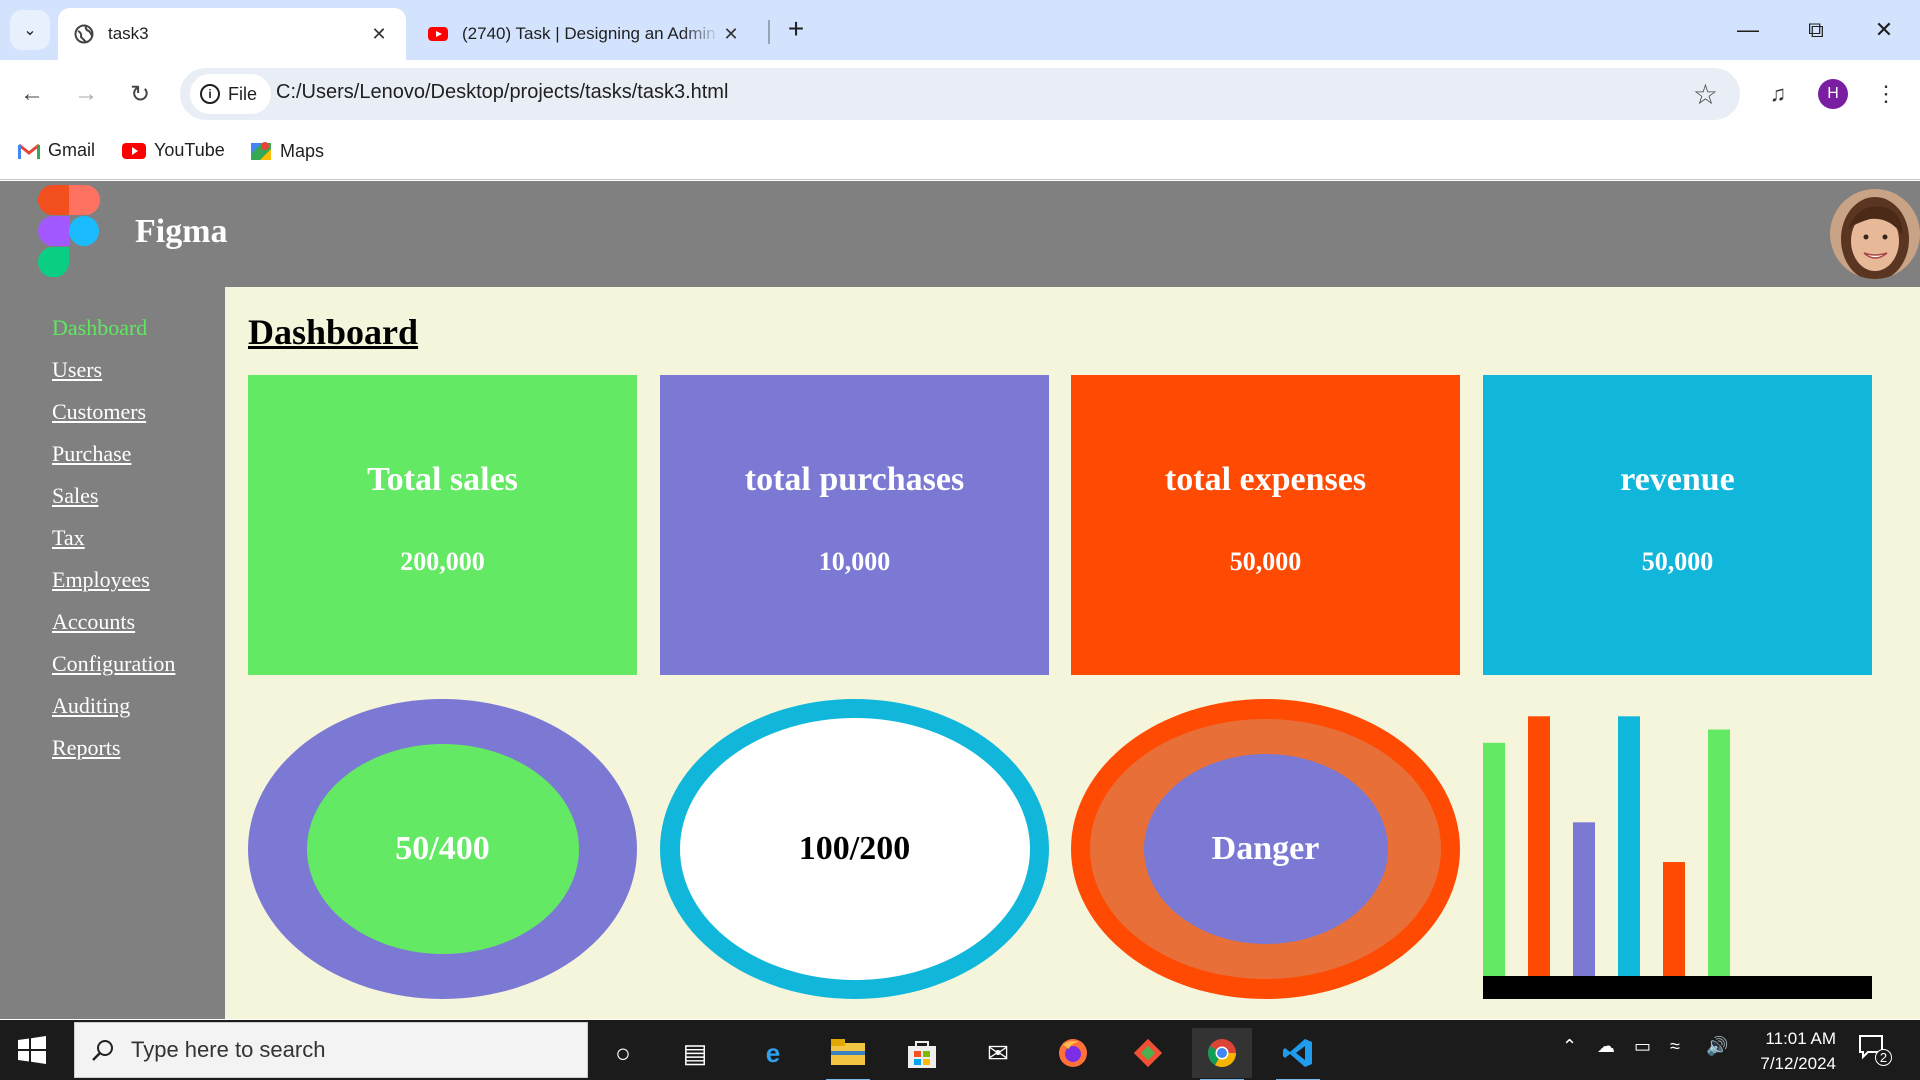  Describe the element at coordinates (138, 748) in the screenshot. I see `sidebar-item-reports: Reports` at that location.